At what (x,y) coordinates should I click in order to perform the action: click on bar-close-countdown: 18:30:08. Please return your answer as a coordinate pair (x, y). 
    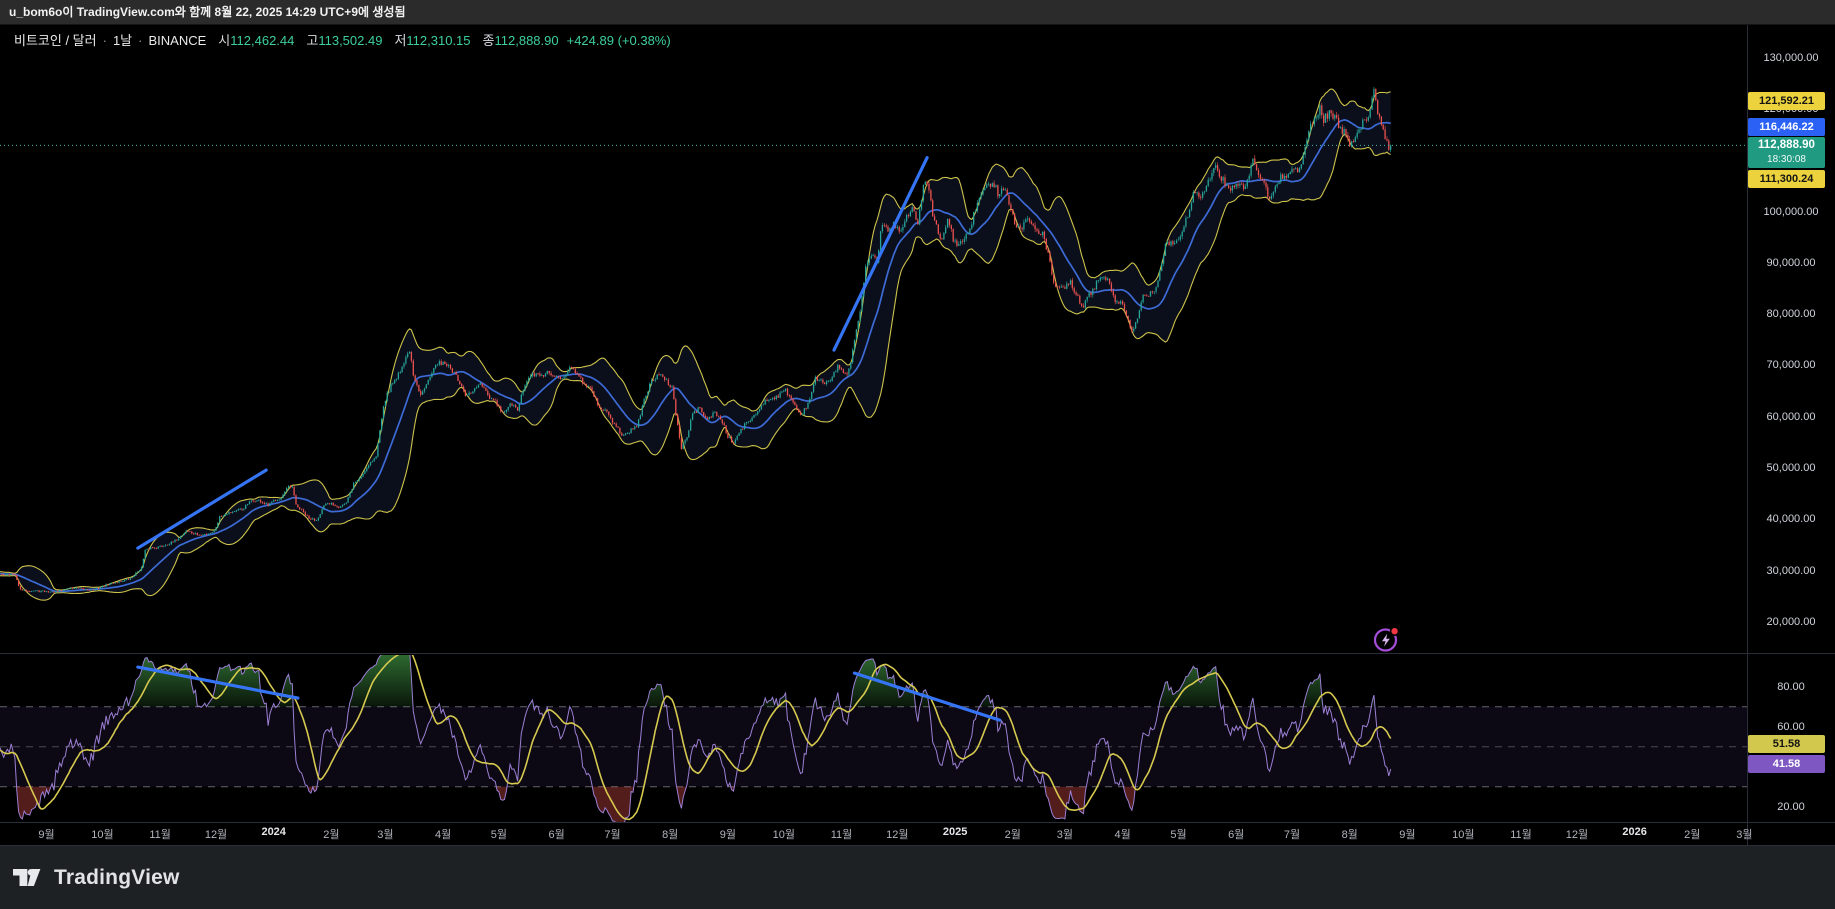
    Looking at the image, I should click on (1786, 159).